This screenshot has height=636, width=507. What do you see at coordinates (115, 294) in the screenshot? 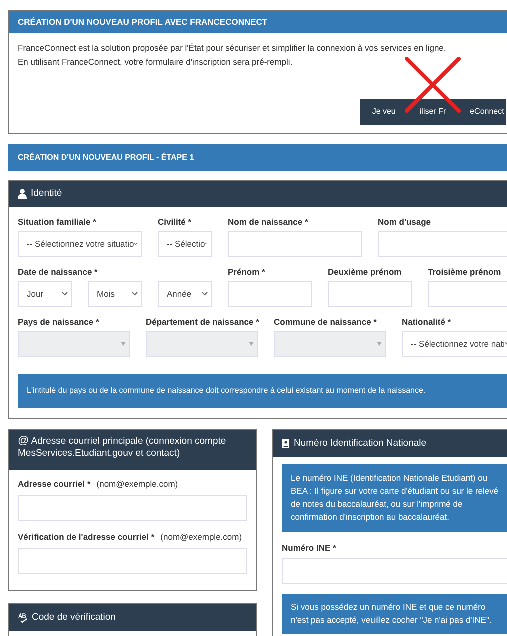
I see `select-field: Mois` at bounding box center [115, 294].